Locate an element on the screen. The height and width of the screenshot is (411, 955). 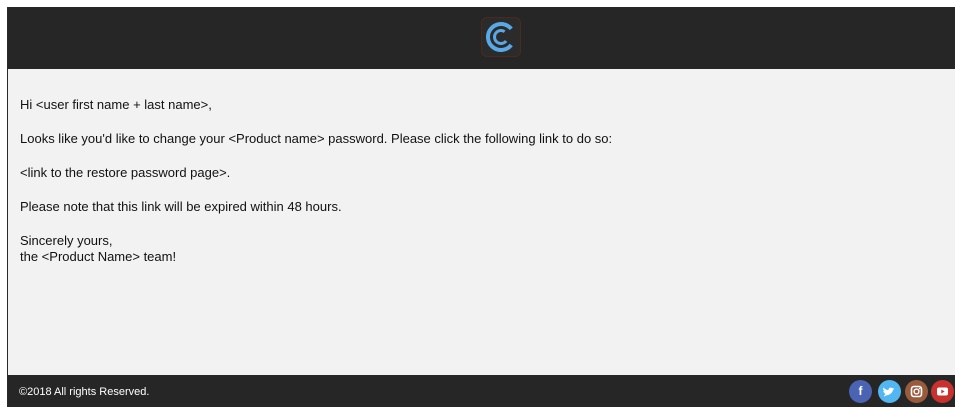
signoff-line-2: the <Product Name> team! is located at coordinates (98, 256).